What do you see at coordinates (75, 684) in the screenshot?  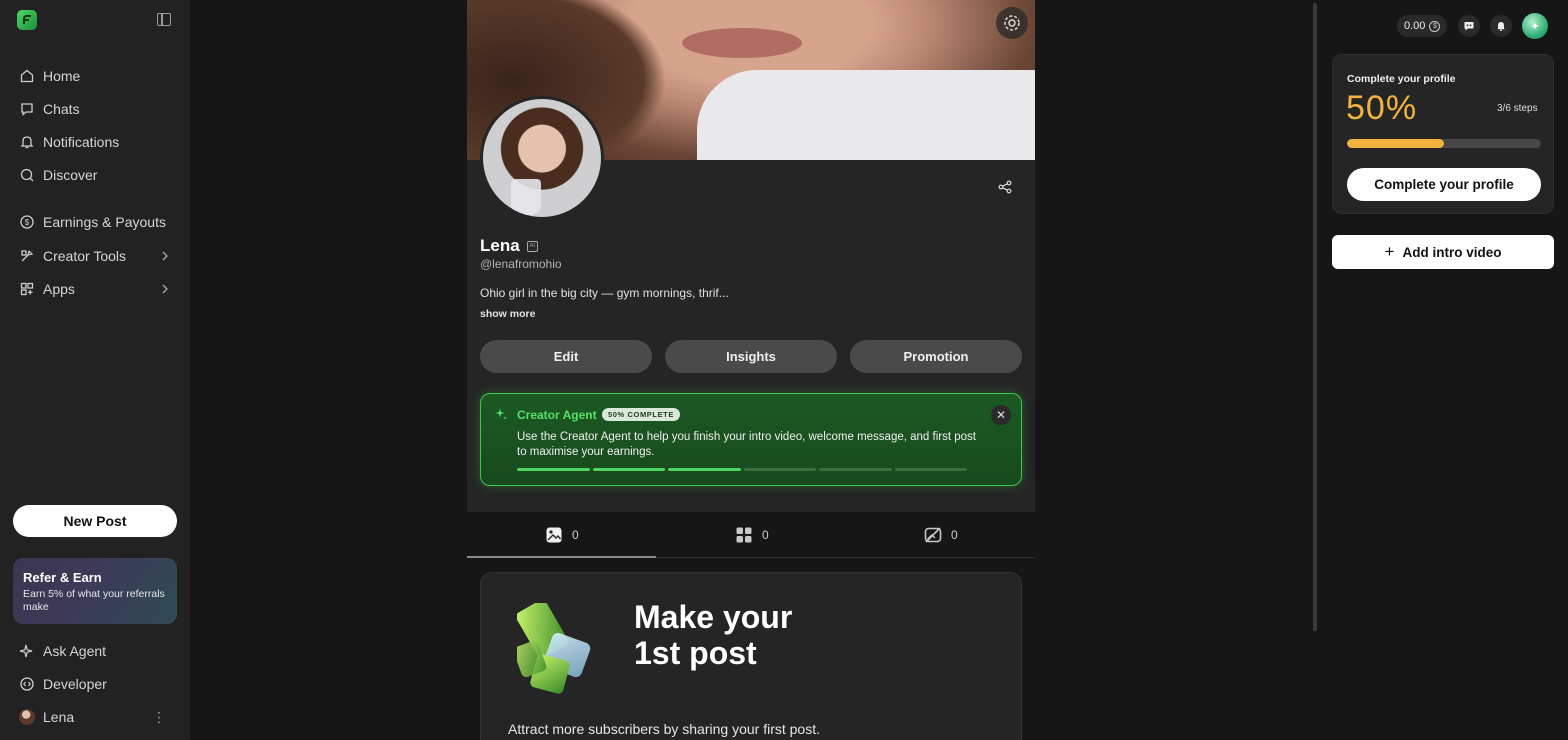 I see `sidebar-item-label: Developer` at bounding box center [75, 684].